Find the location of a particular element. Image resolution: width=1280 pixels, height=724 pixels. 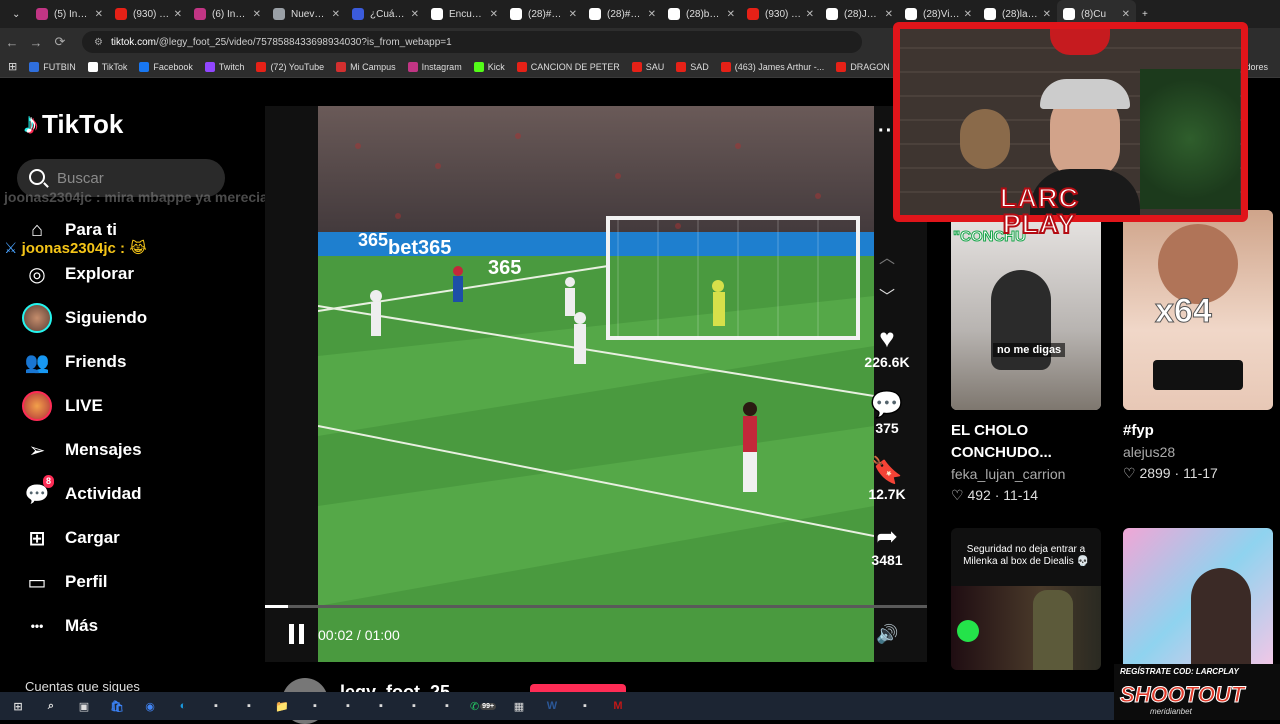

windows-taskbar: ⊞ ⌕ ▣ 🛍 ◉ ◐ ▪ ▪ 📁 ▪ ▪ ▪ ▪ ▪ ✆ 99+ ▦ W ▪ M is located at coordinates (640, 706).